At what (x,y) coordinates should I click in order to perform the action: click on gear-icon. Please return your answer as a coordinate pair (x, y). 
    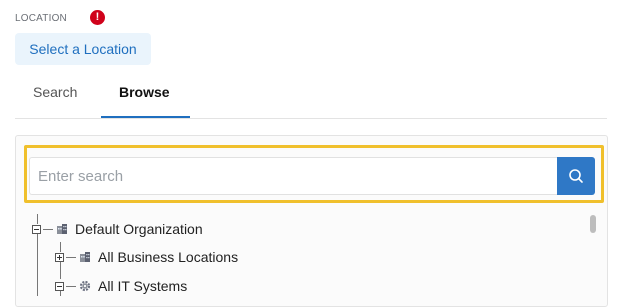
    Looking at the image, I should click on (85, 286).